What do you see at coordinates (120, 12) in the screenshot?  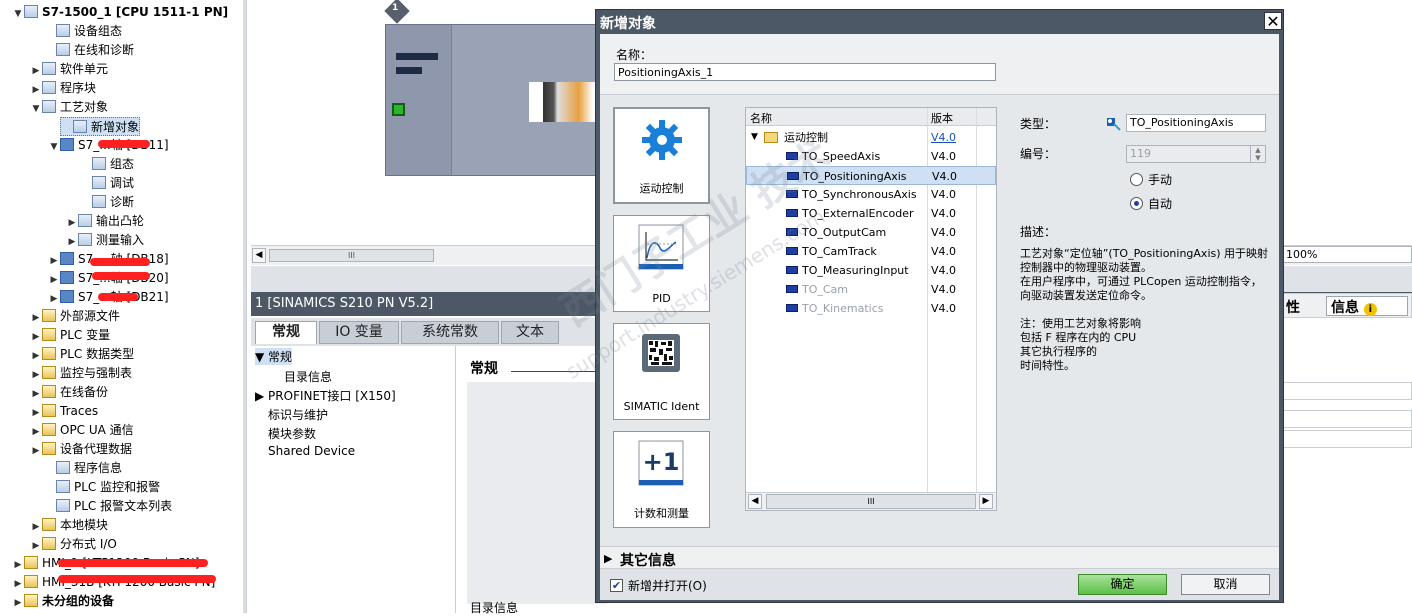 I see `tree-item: ▼ S7-1500_1 [CPU 1511-1 PN]` at bounding box center [120, 12].